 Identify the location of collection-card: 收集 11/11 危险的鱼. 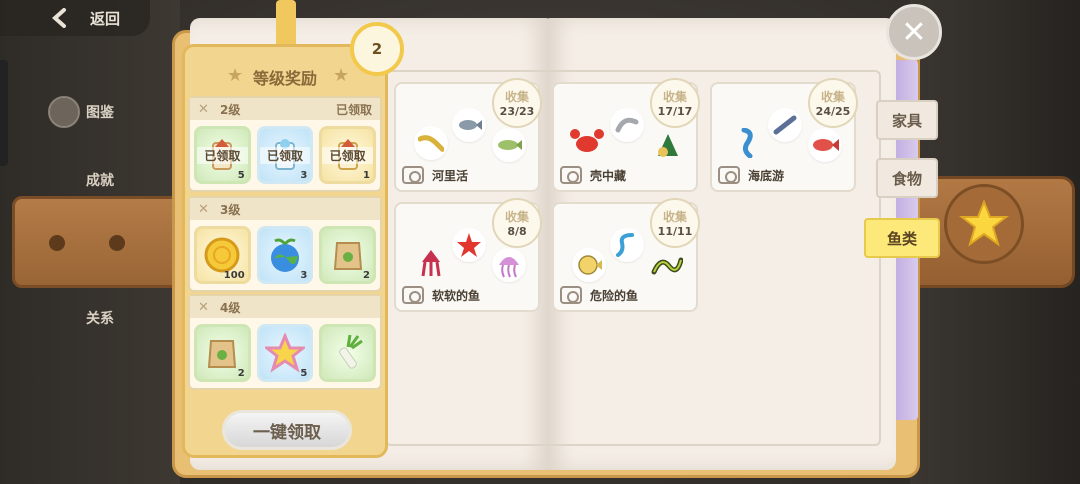
(626, 255).